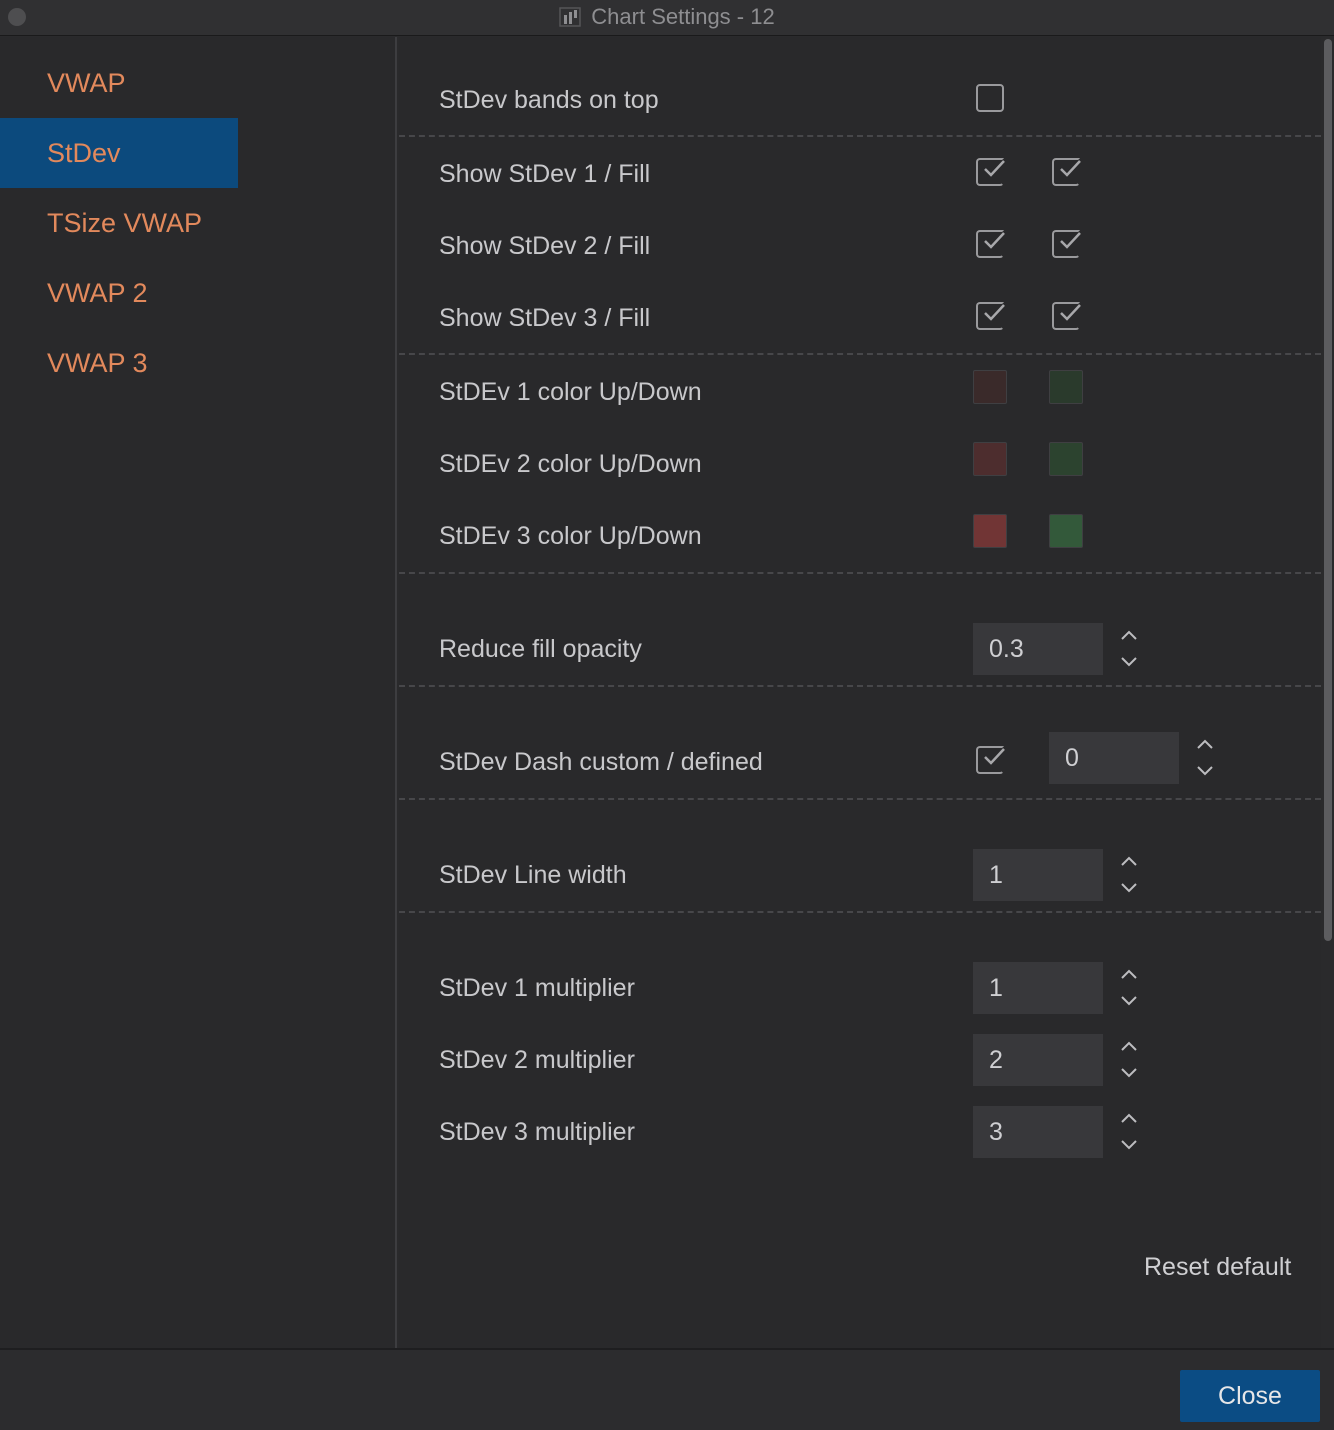  Describe the element at coordinates (1038, 875) in the screenshot. I see `stdev-line-width-input: 1` at that location.